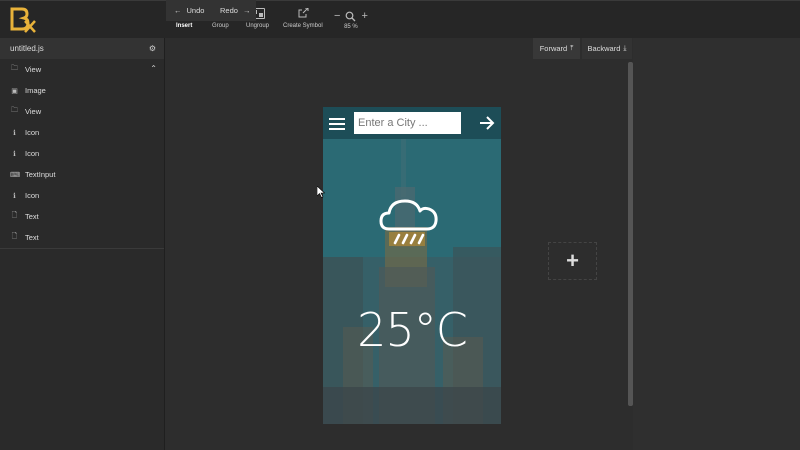 The height and width of the screenshot is (450, 800). What do you see at coordinates (35, 90) in the screenshot?
I see `layer-label: Image` at bounding box center [35, 90].